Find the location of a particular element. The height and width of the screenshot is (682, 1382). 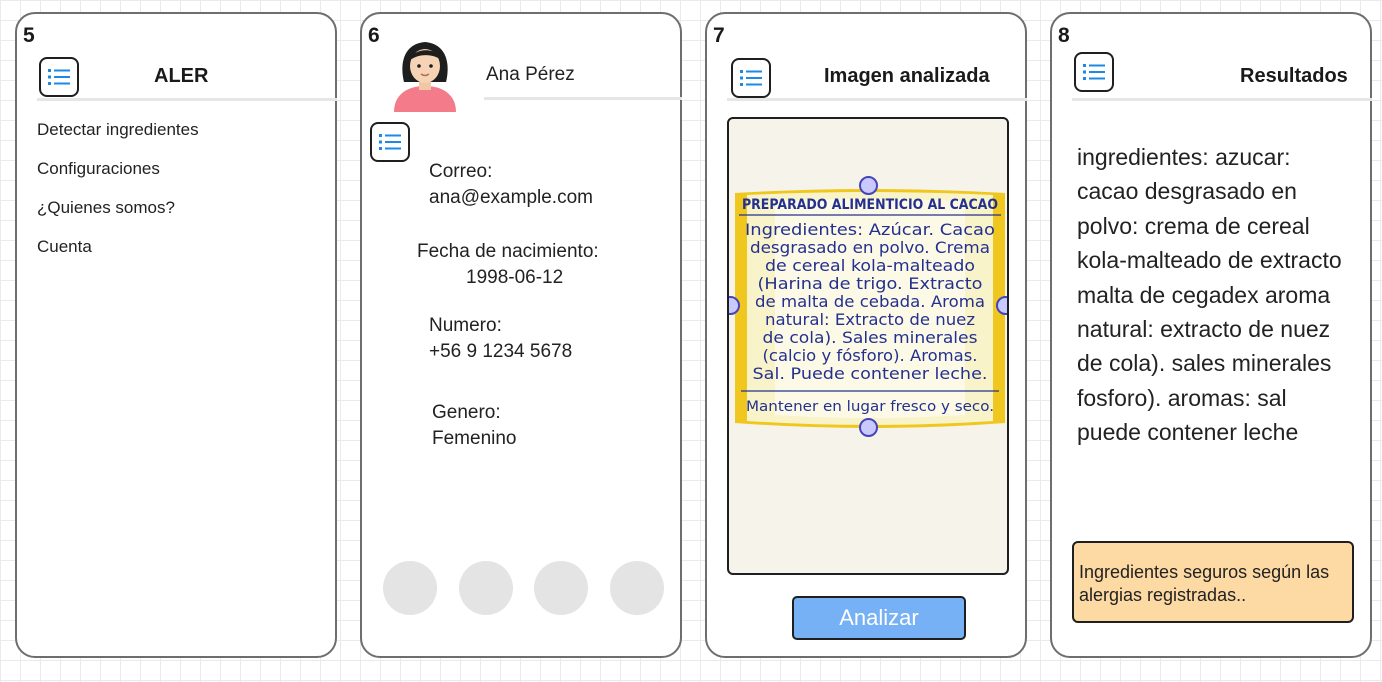

photo-line-11: Mantener en lugar fresco y seco. is located at coordinates (870, 407).